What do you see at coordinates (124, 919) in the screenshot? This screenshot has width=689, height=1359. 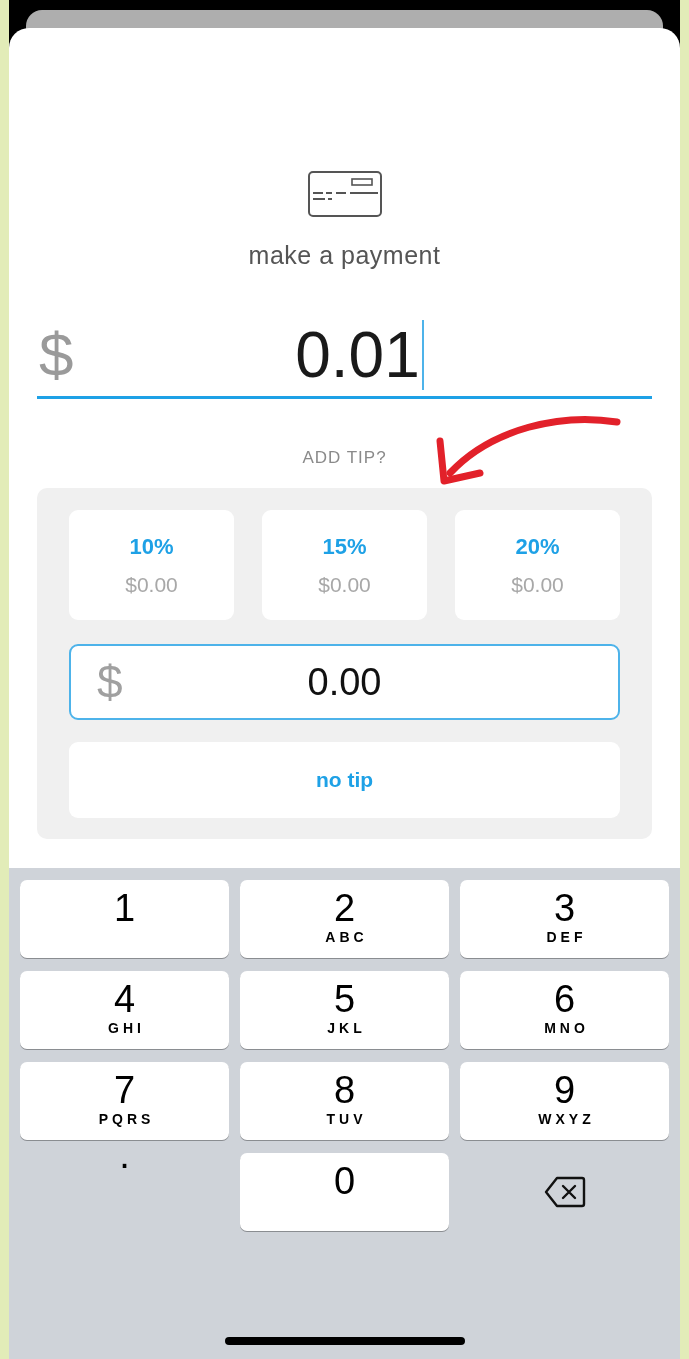 I see `keypad-key: 1` at bounding box center [124, 919].